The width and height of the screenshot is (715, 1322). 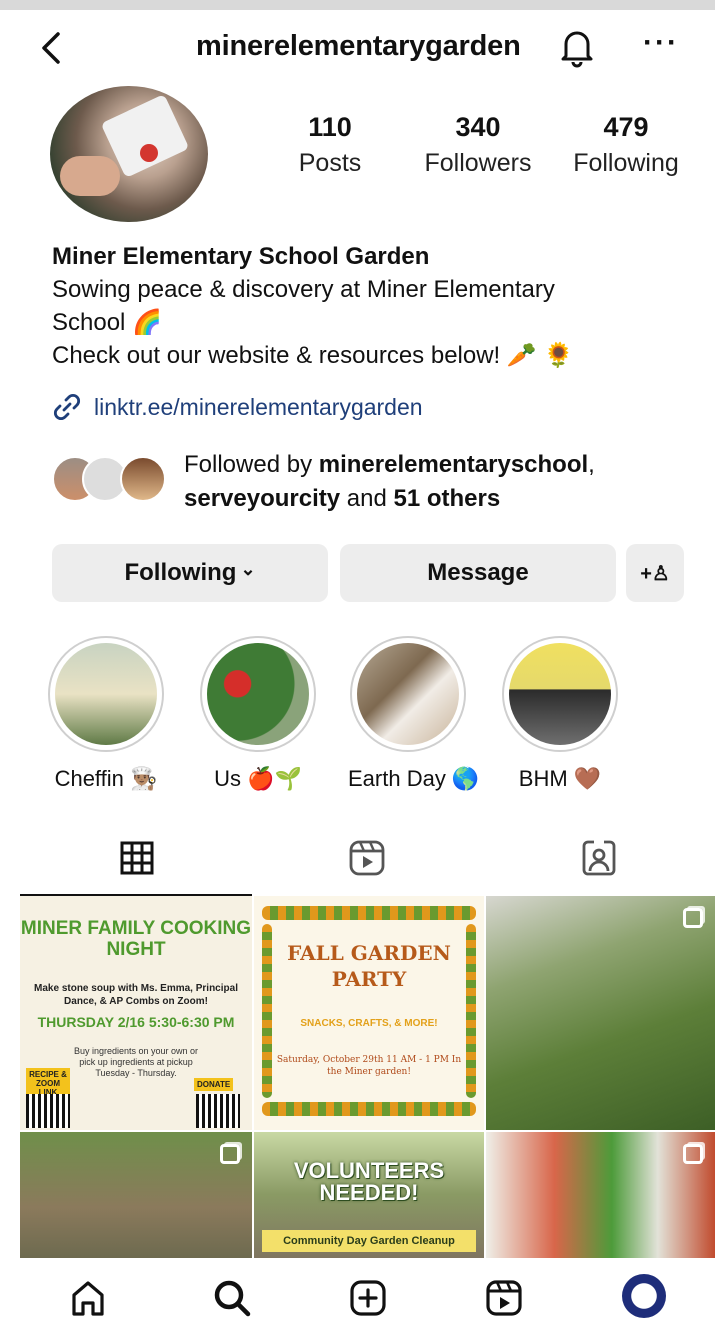 I want to click on link-icon, so click(x=67, y=407).